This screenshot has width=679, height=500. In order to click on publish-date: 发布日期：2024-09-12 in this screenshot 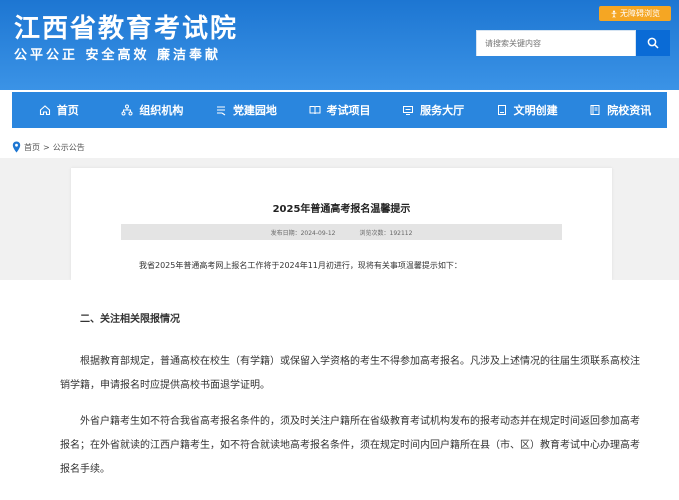, I will do `click(303, 232)`.